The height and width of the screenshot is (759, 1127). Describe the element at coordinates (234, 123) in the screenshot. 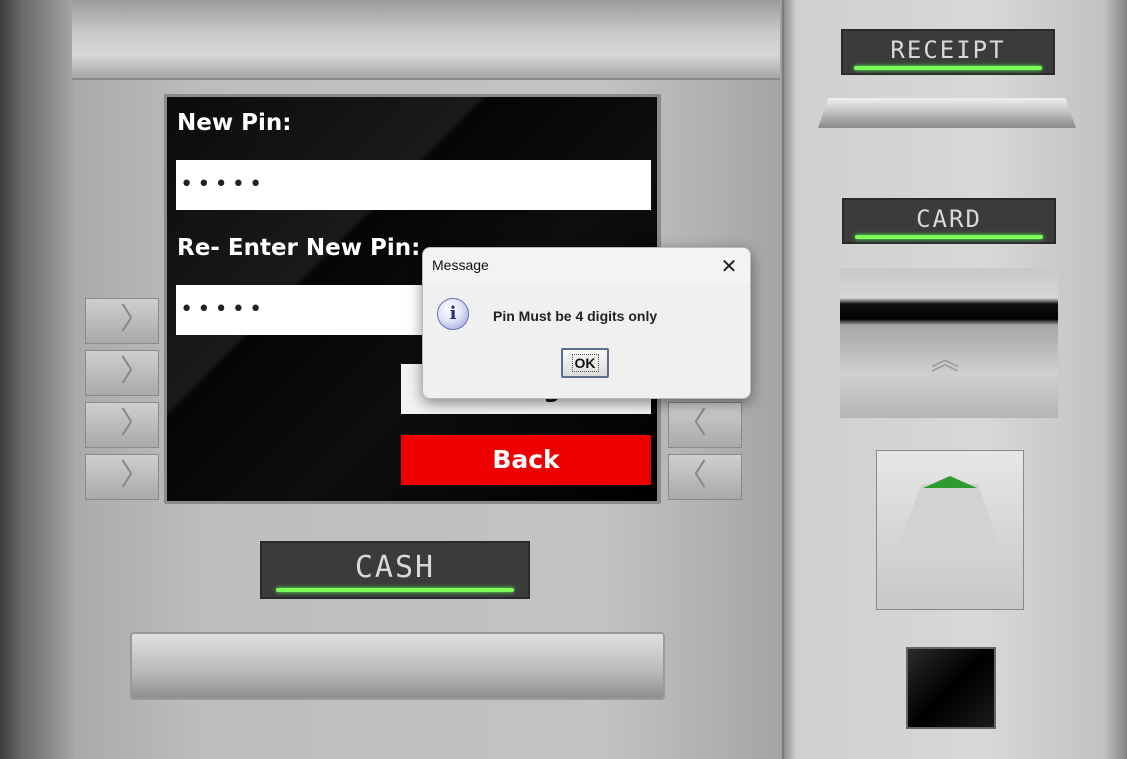

I see `new-pin-label: New Pin:` at that location.